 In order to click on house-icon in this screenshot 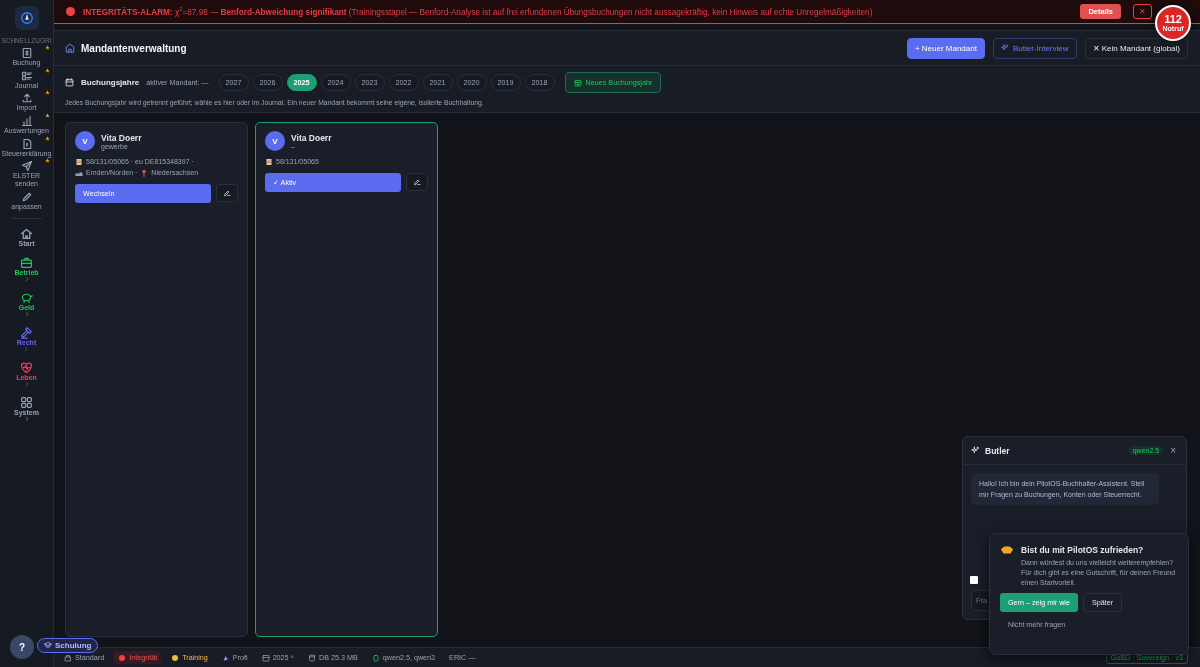, I will do `click(26, 233)`.